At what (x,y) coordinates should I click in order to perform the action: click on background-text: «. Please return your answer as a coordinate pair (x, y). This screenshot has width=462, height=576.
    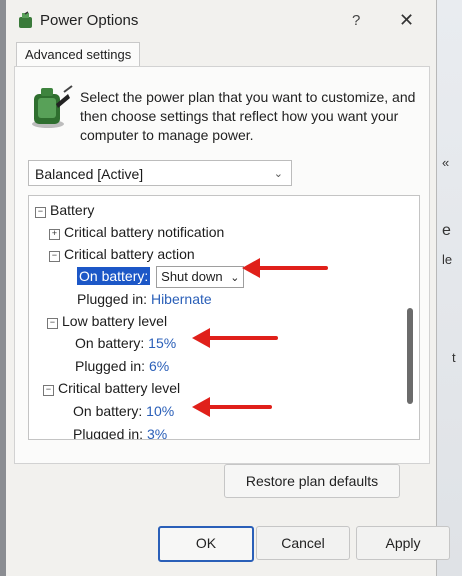
    Looking at the image, I should click on (446, 162).